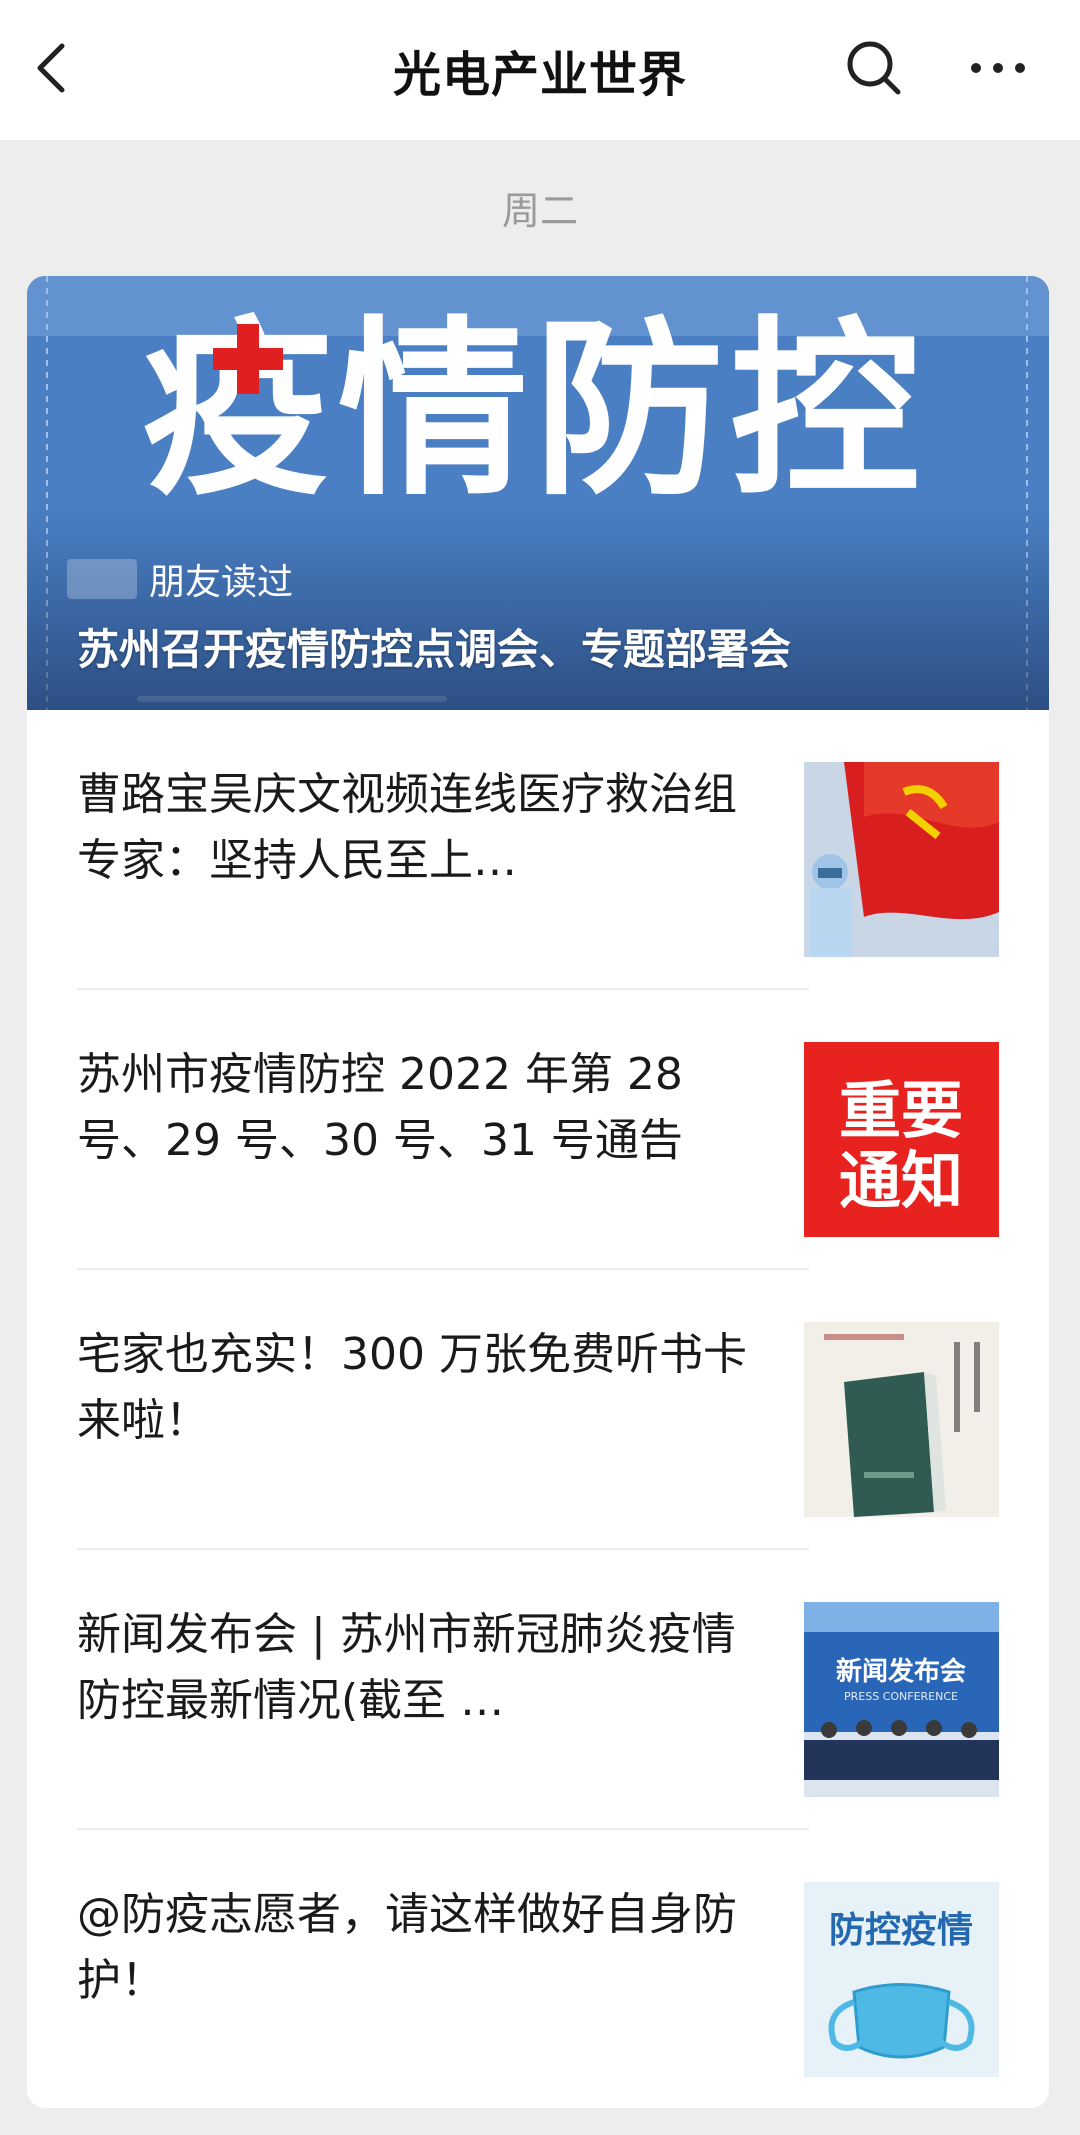  What do you see at coordinates (901, 1419) in the screenshot?
I see `book-cover-thumbnail` at bounding box center [901, 1419].